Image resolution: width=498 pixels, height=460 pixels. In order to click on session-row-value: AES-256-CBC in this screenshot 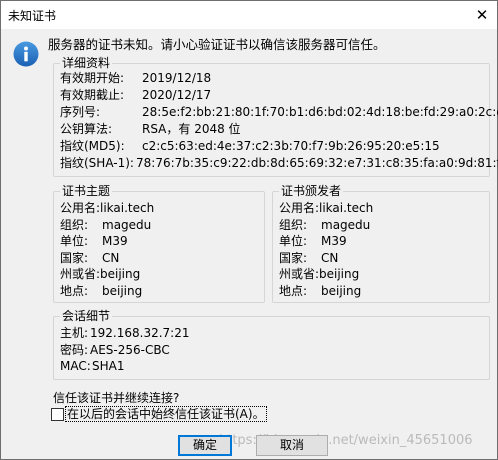, I will do `click(130, 349)`.